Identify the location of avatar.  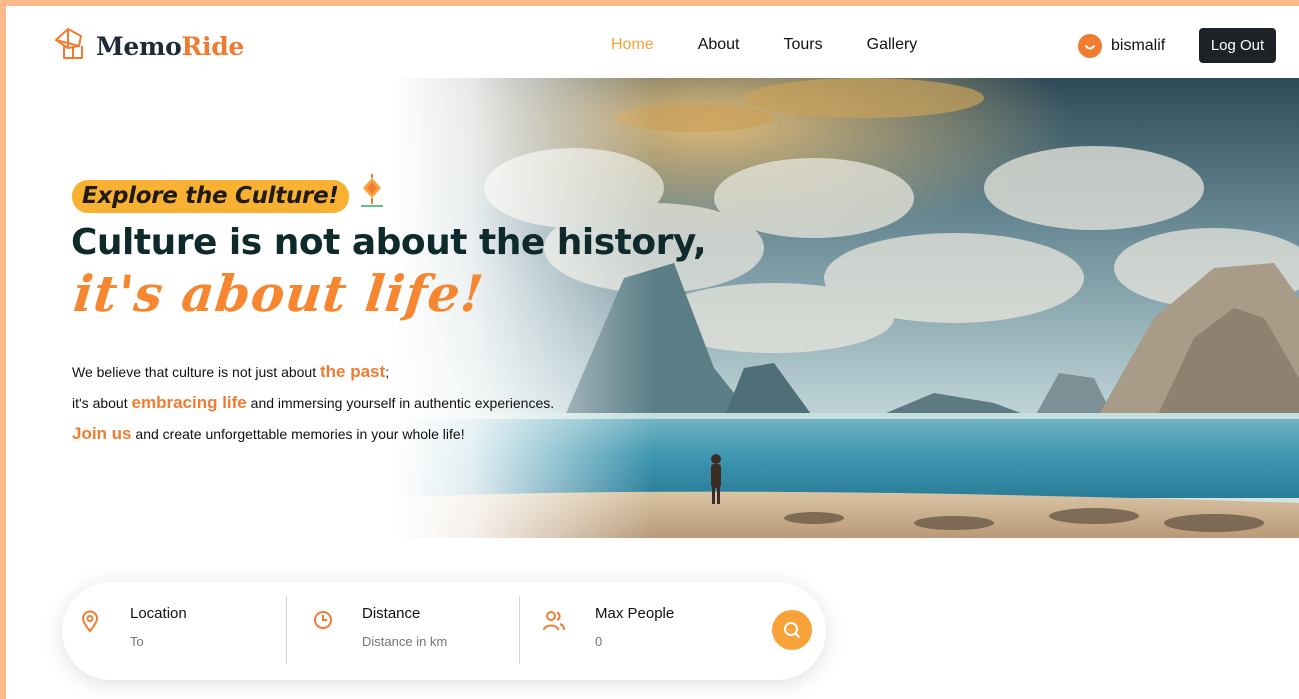
(1090, 46).